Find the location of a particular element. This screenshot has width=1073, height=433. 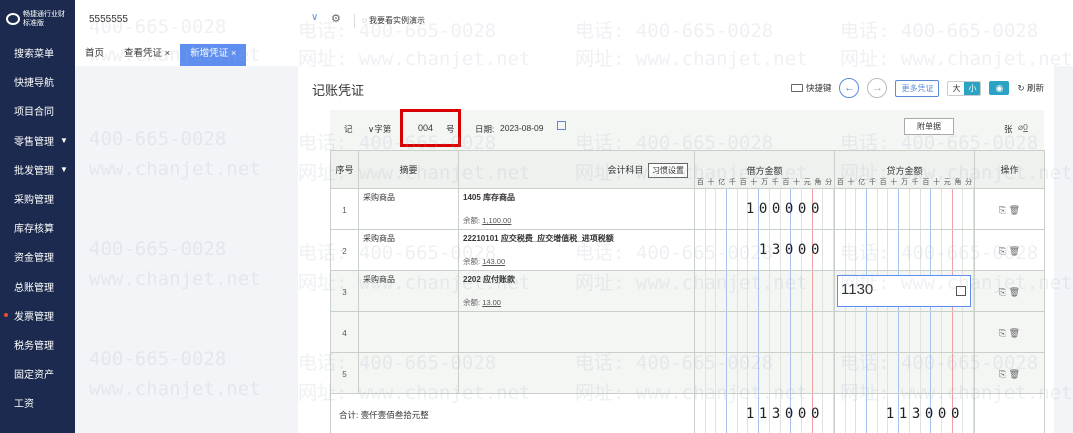

sidebar-item-funds: 资金管理 is located at coordinates (37, 256).